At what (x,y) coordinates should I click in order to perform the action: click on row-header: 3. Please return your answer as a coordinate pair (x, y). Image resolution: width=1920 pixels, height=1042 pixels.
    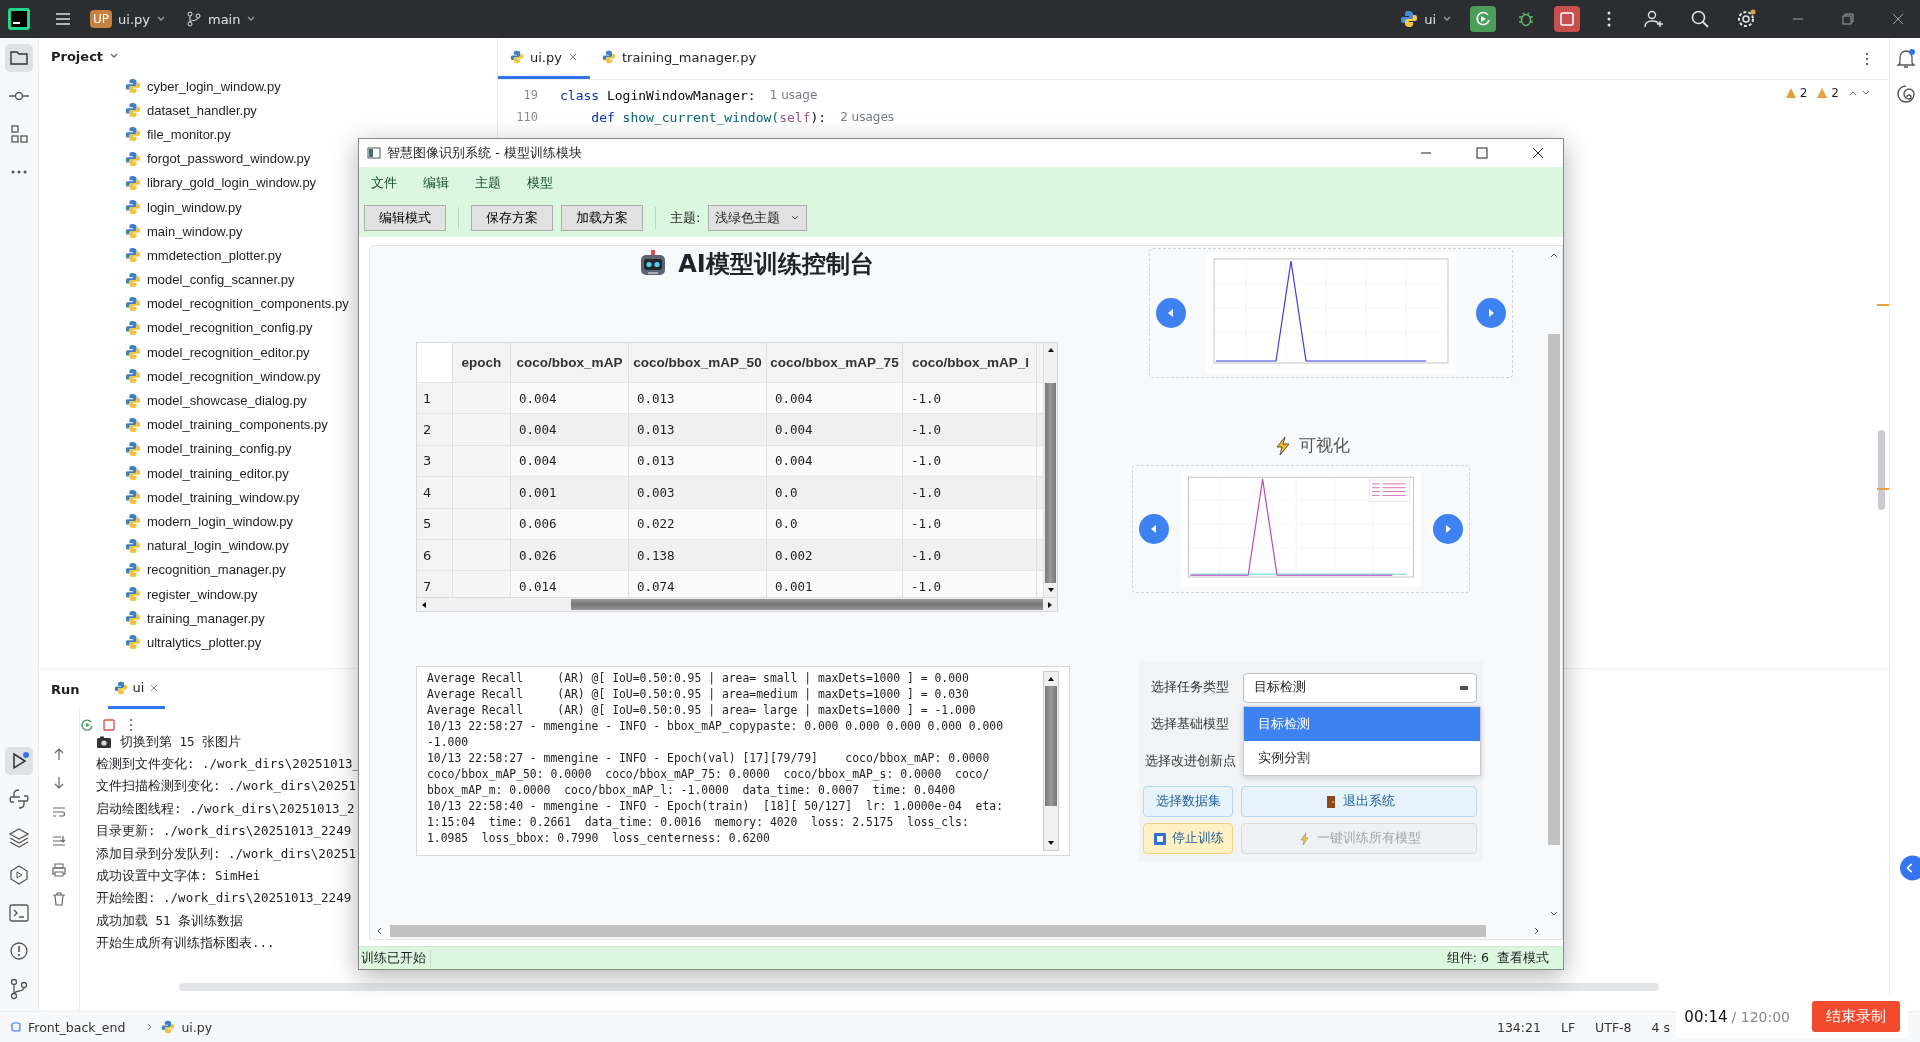
    Looking at the image, I should click on (435, 461).